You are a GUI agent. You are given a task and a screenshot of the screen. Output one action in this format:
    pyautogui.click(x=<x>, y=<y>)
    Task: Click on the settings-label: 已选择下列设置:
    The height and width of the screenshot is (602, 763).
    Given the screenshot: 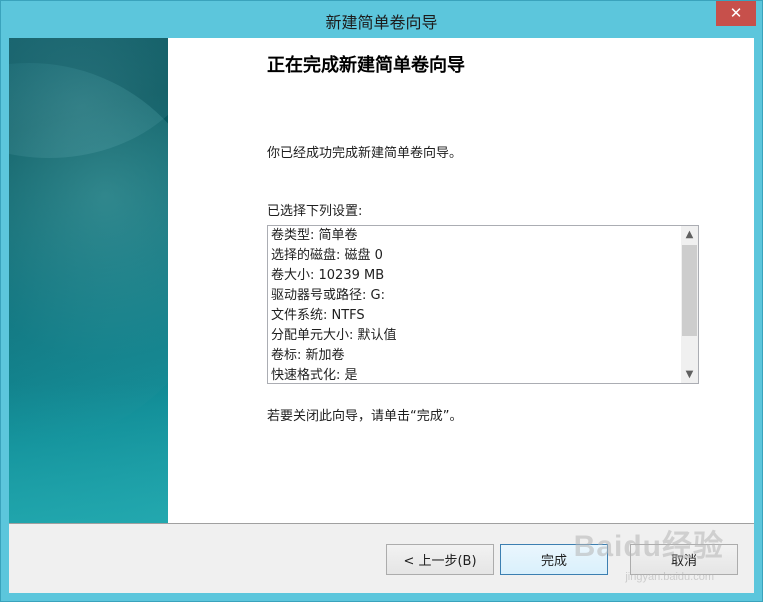 What is the action you would take?
    pyautogui.click(x=315, y=211)
    